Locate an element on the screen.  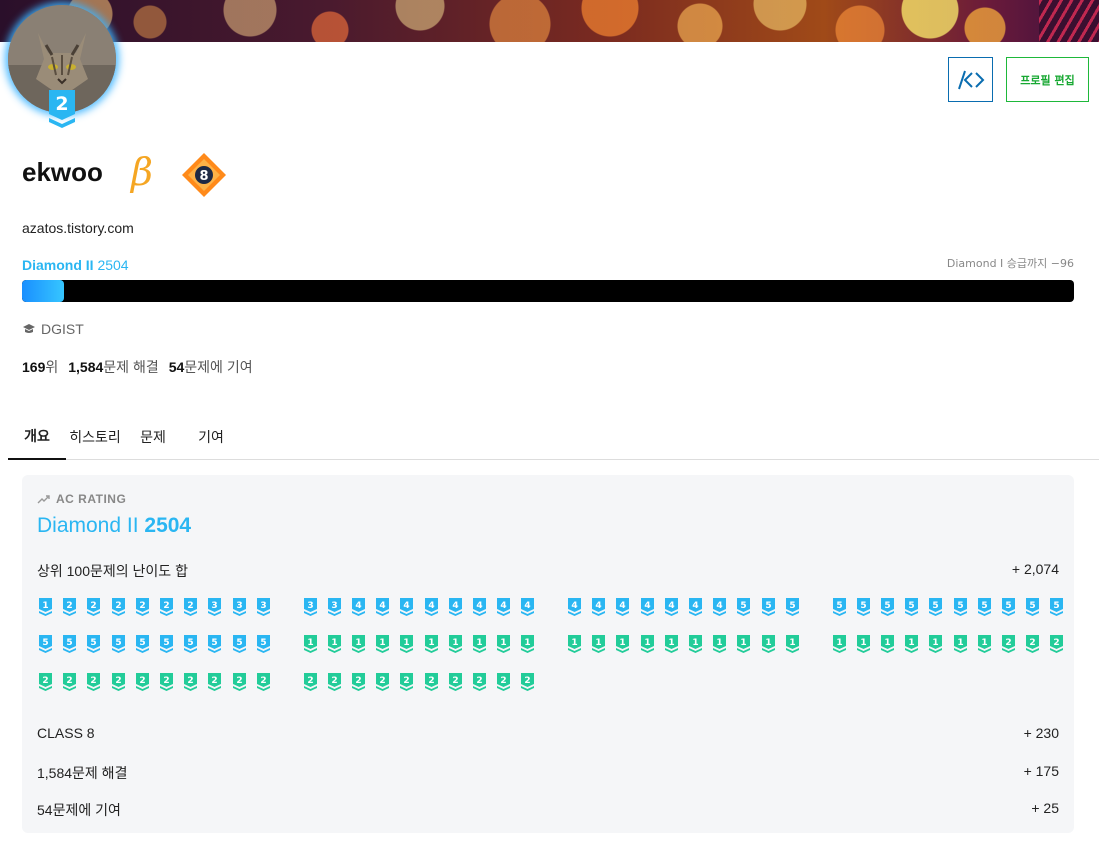
tab-overview: 개요 is located at coordinates (37, 436).